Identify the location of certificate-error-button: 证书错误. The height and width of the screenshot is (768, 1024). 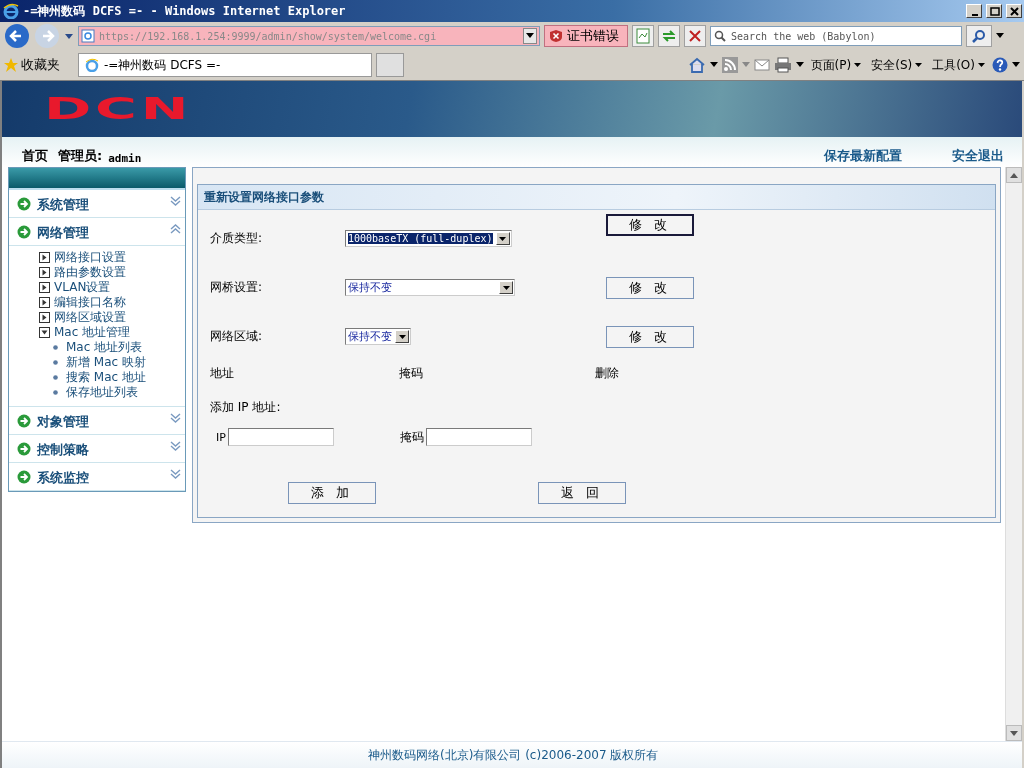
(586, 36).